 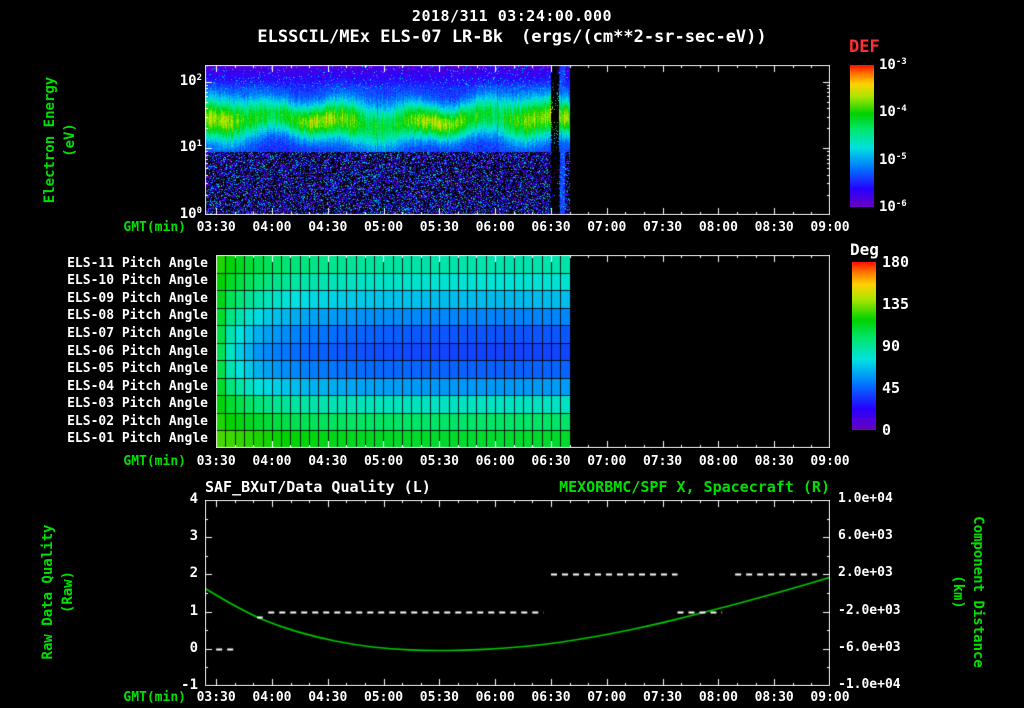 What do you see at coordinates (190, 147) in the screenshot?
I see `energy-tick-label: 101` at bounding box center [190, 147].